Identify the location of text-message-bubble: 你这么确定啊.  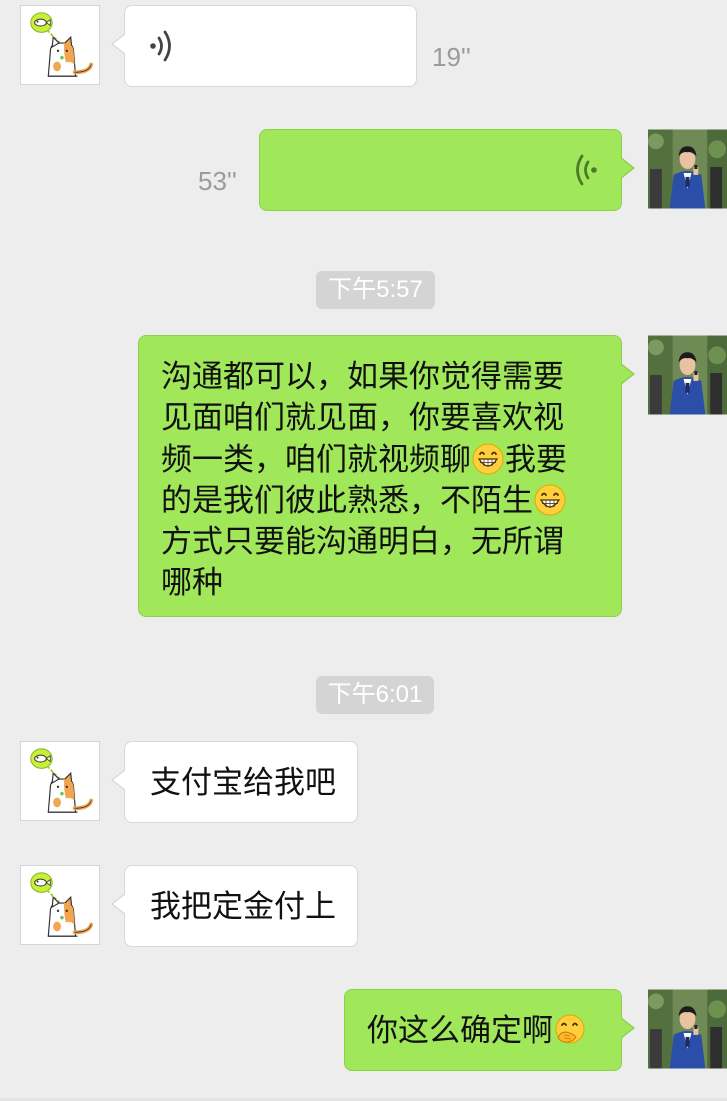
(489, 1030).